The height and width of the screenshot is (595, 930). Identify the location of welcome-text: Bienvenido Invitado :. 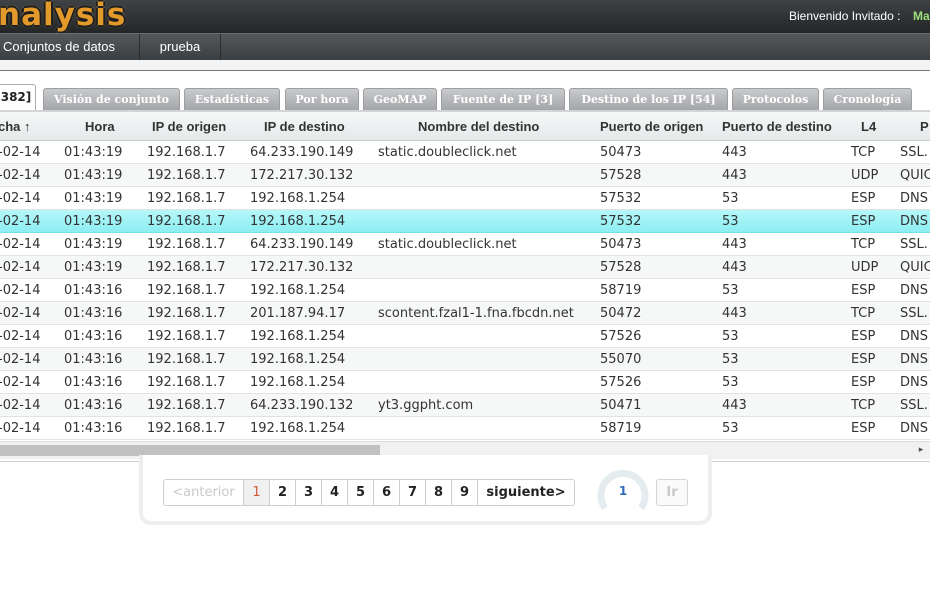
(845, 16).